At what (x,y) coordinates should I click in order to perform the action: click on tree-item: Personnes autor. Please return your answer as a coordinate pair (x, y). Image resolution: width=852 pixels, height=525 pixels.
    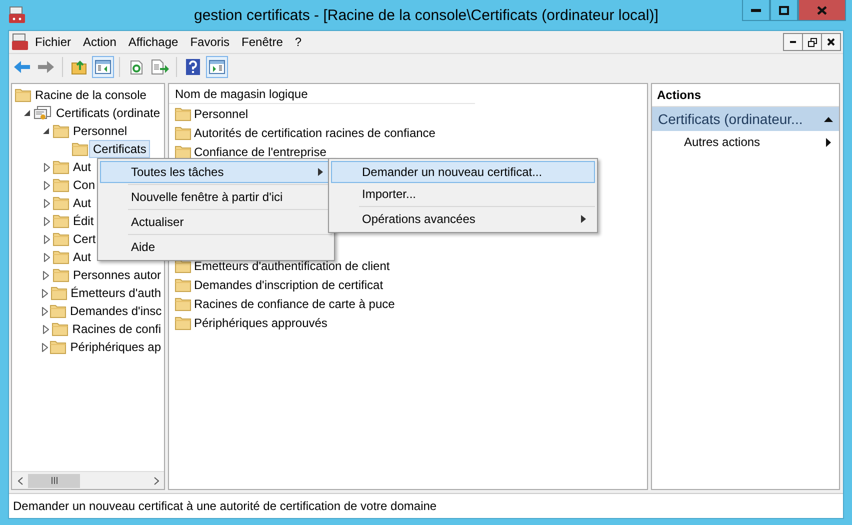
    Looking at the image, I should click on (117, 275).